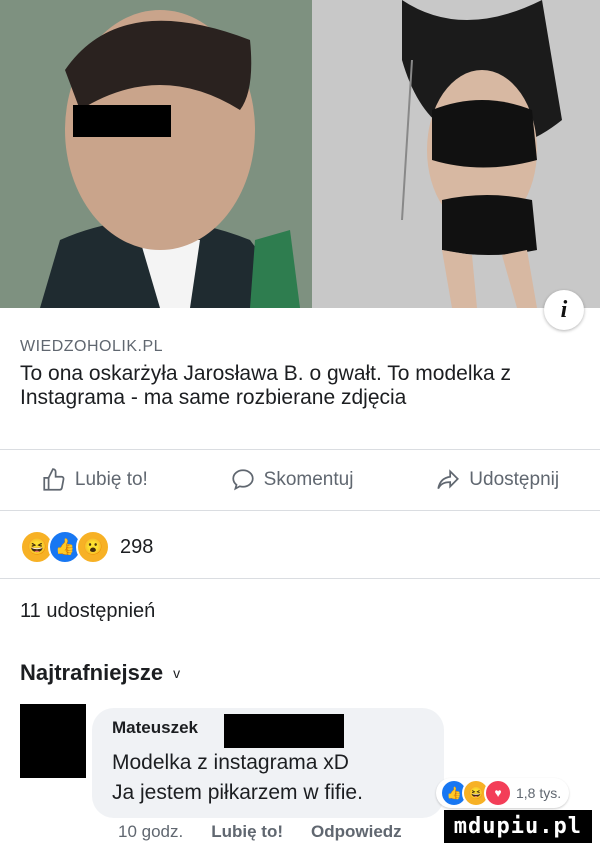 This screenshot has height=847, width=600. Describe the element at coordinates (111, 479) in the screenshot. I see `like-label: Lubię to!` at that location.